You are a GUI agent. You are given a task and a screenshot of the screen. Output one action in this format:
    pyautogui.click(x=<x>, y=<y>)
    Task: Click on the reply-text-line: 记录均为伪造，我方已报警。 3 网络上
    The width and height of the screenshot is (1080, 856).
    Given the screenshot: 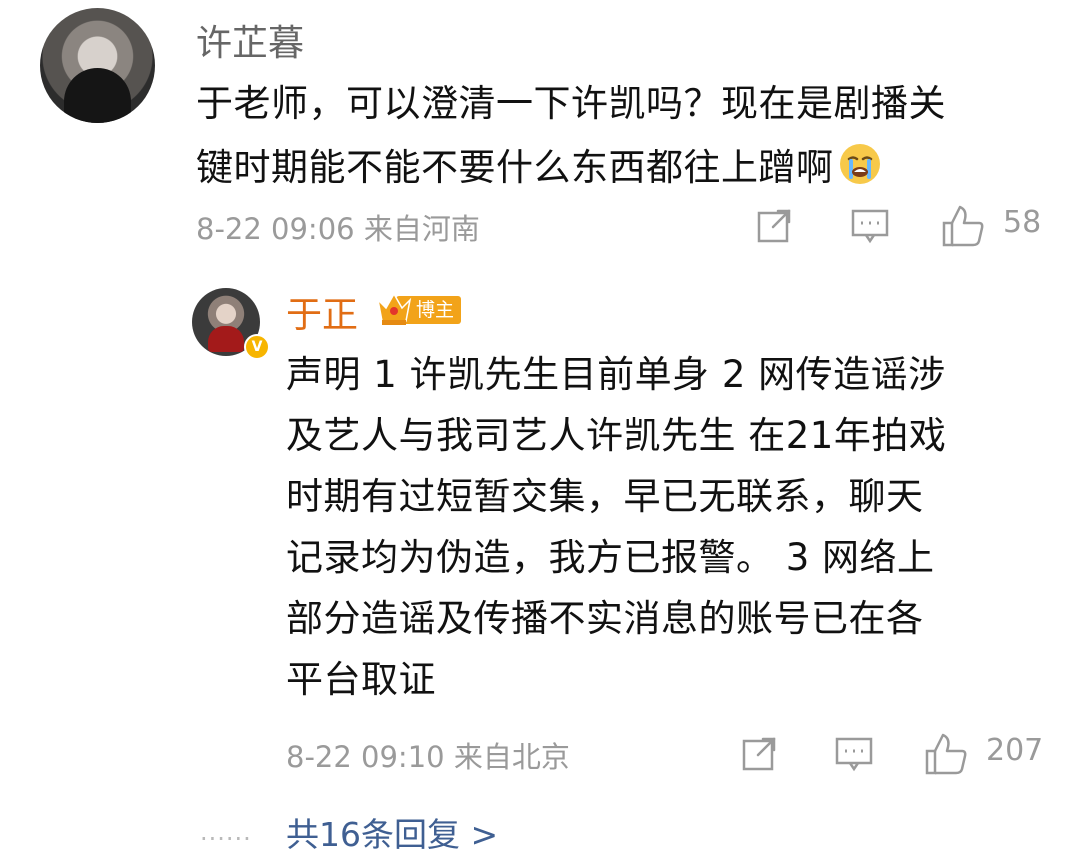 What is the action you would take?
    pyautogui.click(x=610, y=557)
    